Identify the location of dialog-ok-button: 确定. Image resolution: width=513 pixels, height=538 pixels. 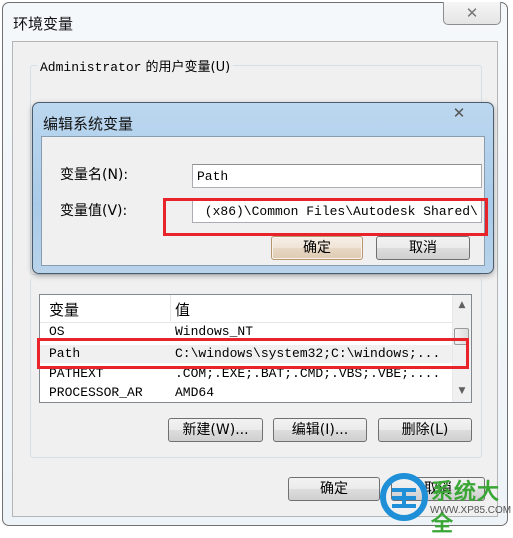
(317, 248).